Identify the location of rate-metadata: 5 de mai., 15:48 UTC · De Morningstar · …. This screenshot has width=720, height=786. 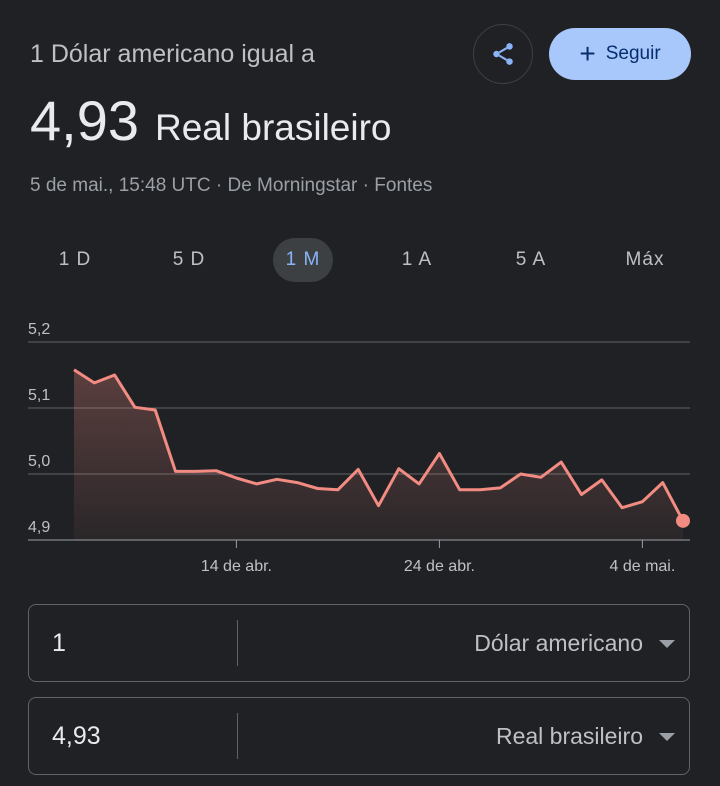
(231, 186).